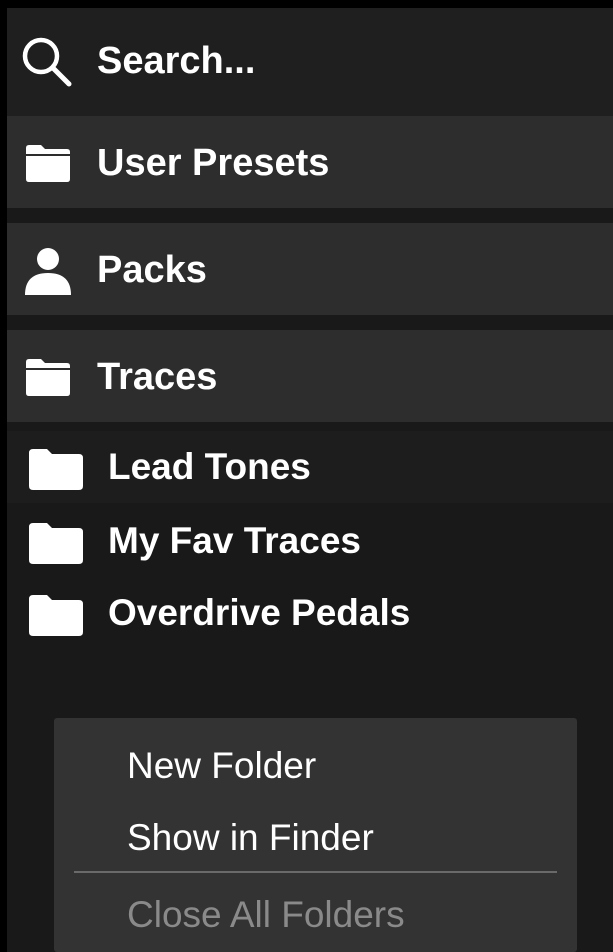 The width and height of the screenshot is (613, 952). I want to click on section-label: Traces, so click(157, 377).